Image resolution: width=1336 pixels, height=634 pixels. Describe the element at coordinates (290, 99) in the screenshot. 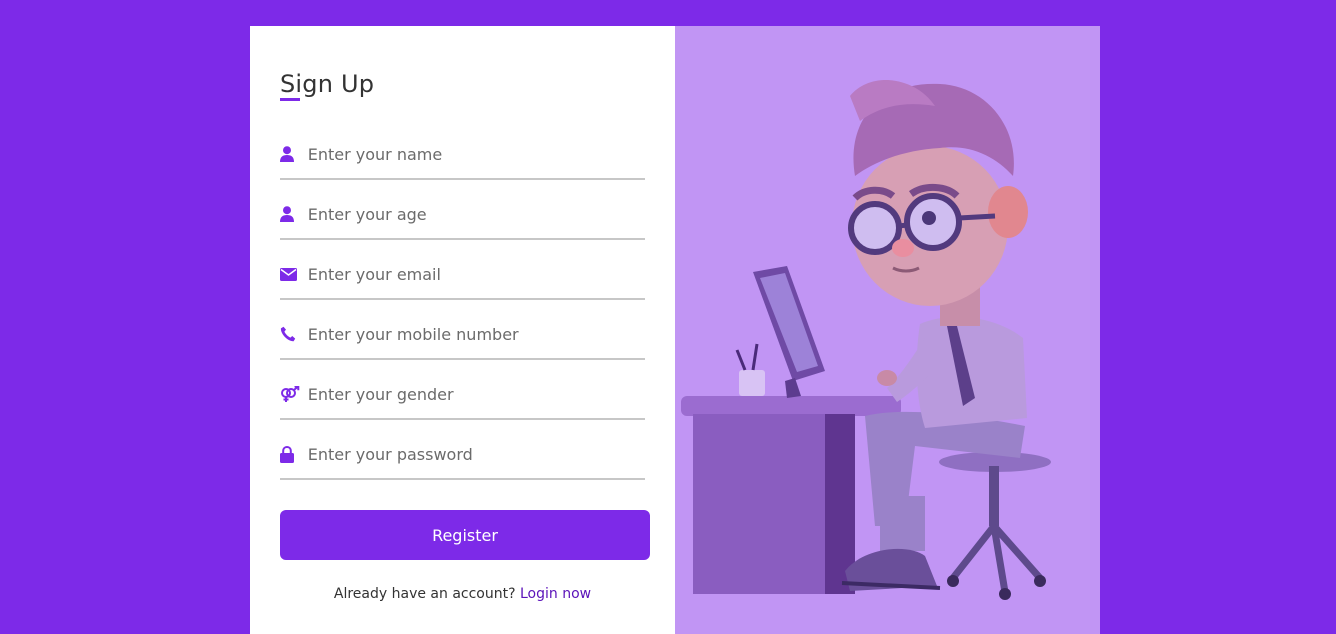

I see `title-underline` at that location.